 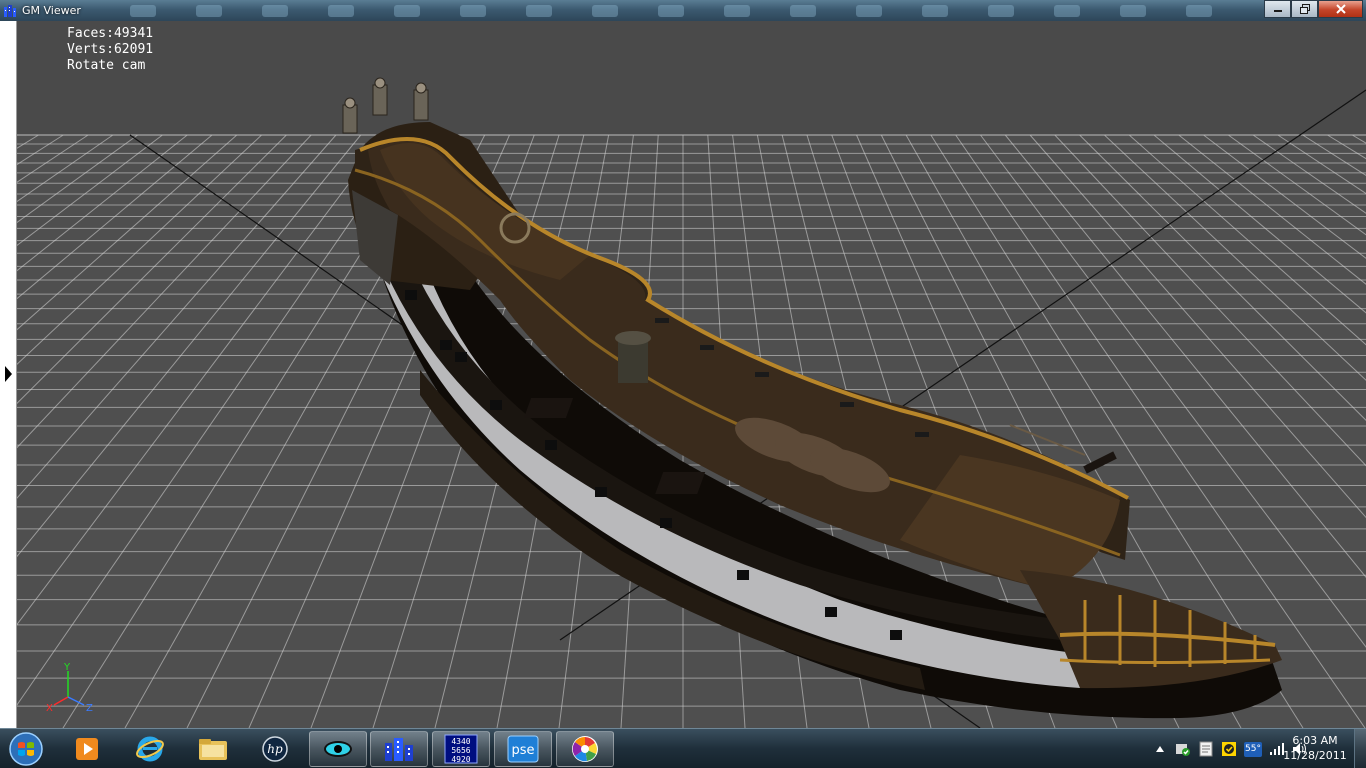 What do you see at coordinates (1229, 749) in the screenshot?
I see `norton-icon` at bounding box center [1229, 749].